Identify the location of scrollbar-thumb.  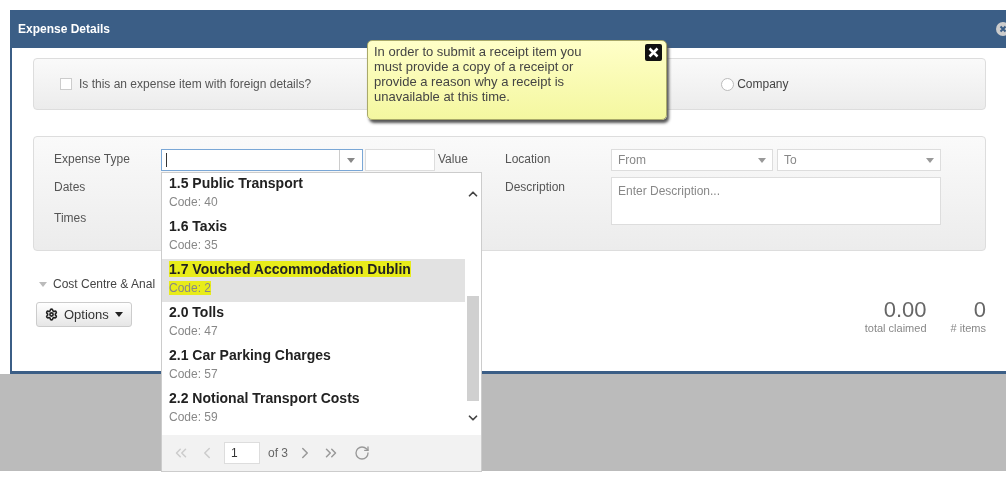
(473, 348).